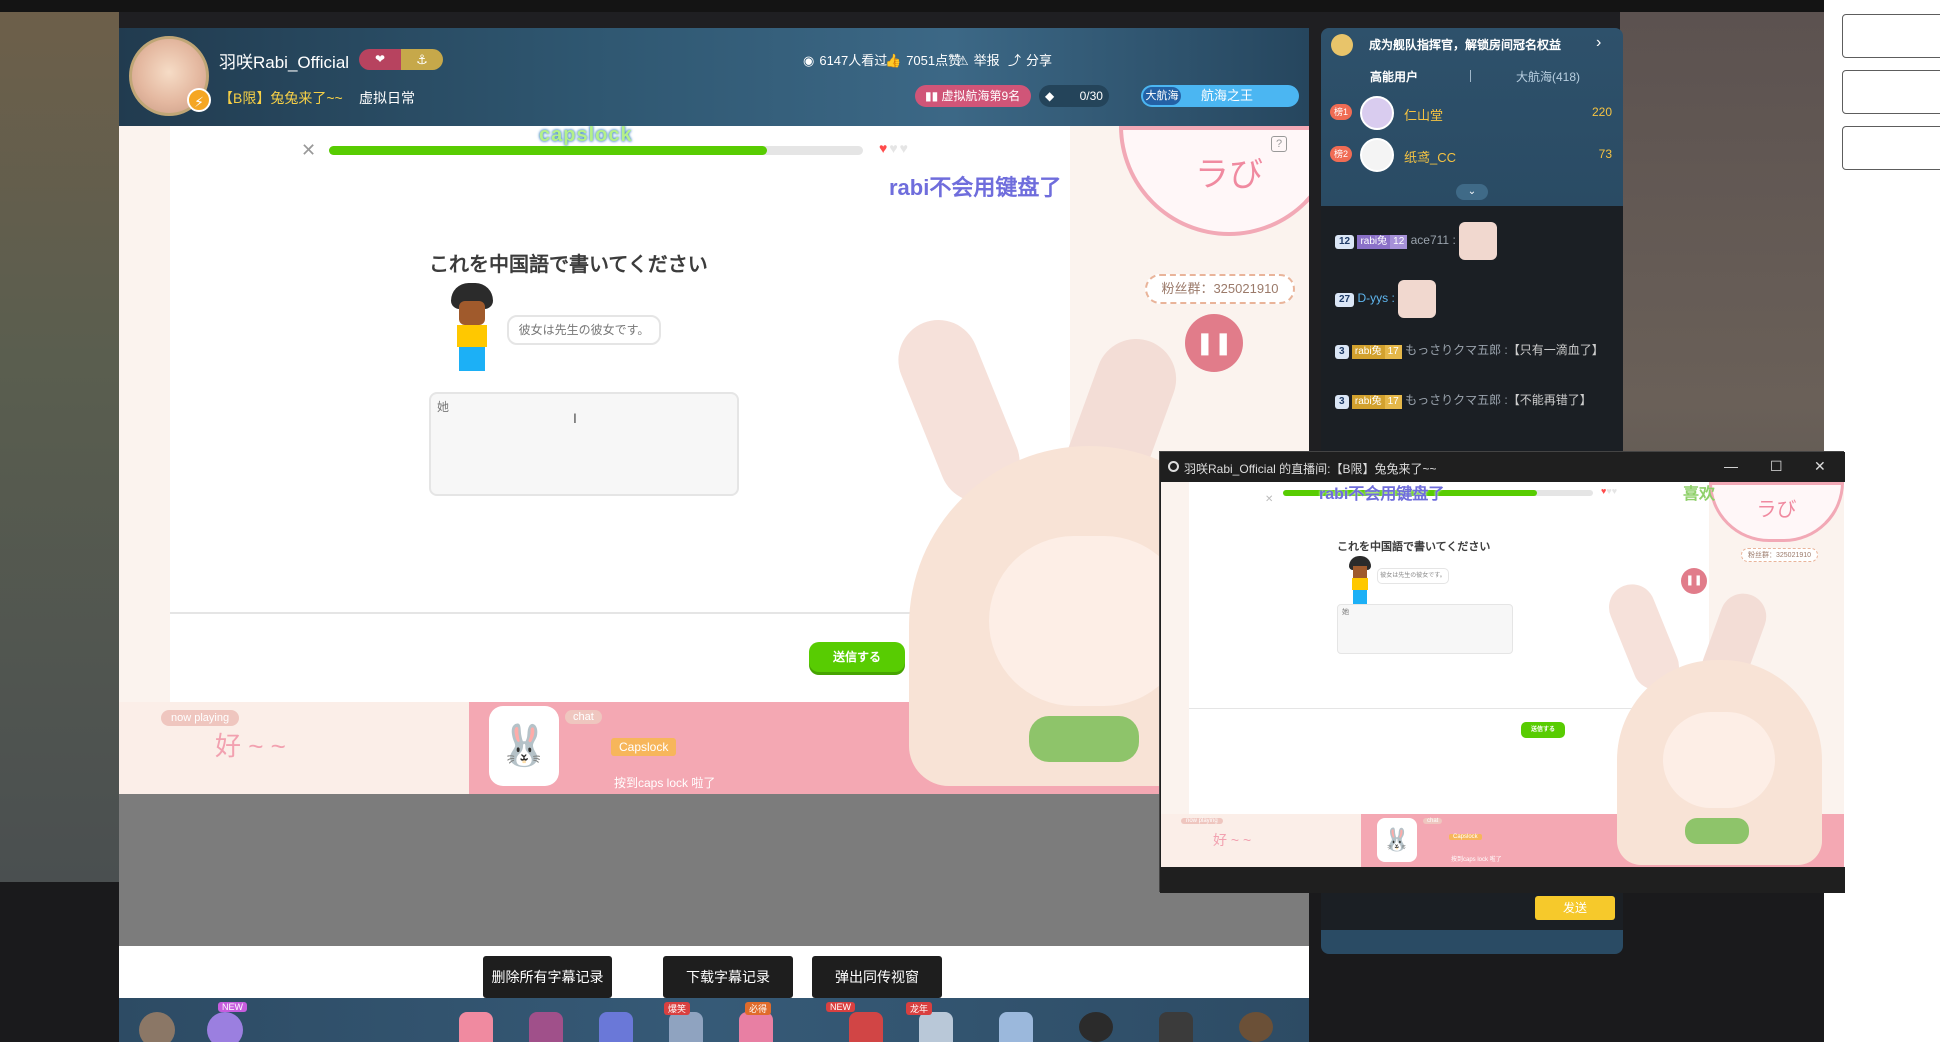 The width and height of the screenshot is (1940, 1042). Describe the element at coordinates (548, 150) in the screenshot. I see `lesson-progress-fill` at that location.